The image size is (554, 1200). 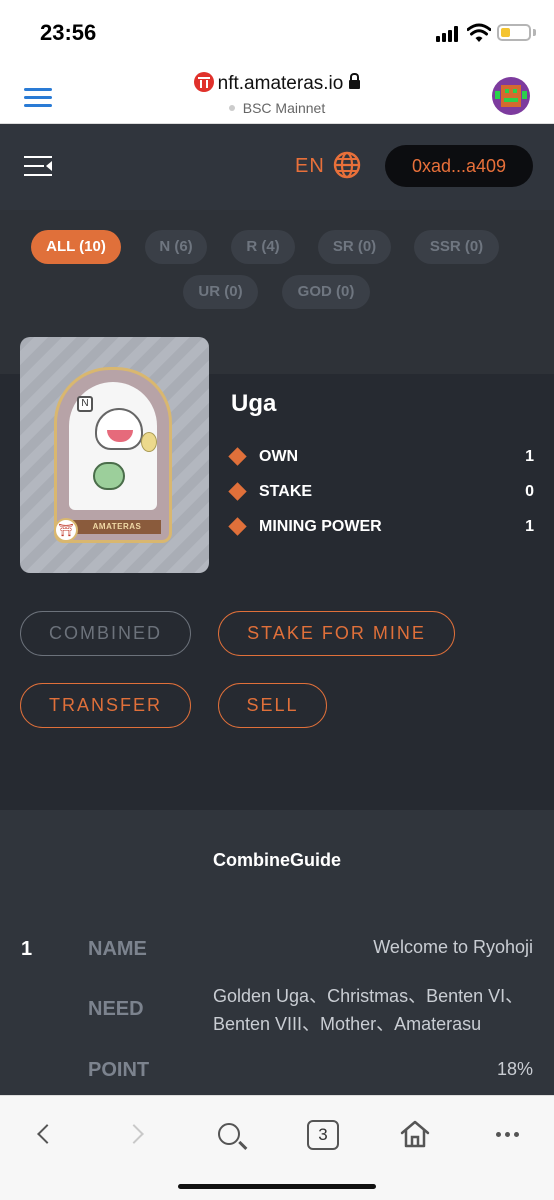 What do you see at coordinates (286, 491) in the screenshot?
I see `stat-label: STAKE` at bounding box center [286, 491].